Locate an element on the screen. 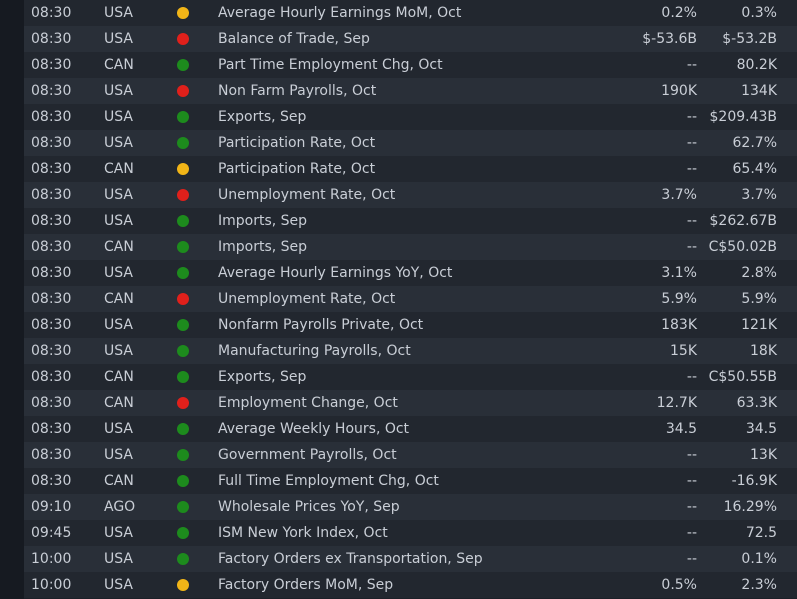 The image size is (797, 599). event-actual: 5.9% is located at coordinates (679, 299).